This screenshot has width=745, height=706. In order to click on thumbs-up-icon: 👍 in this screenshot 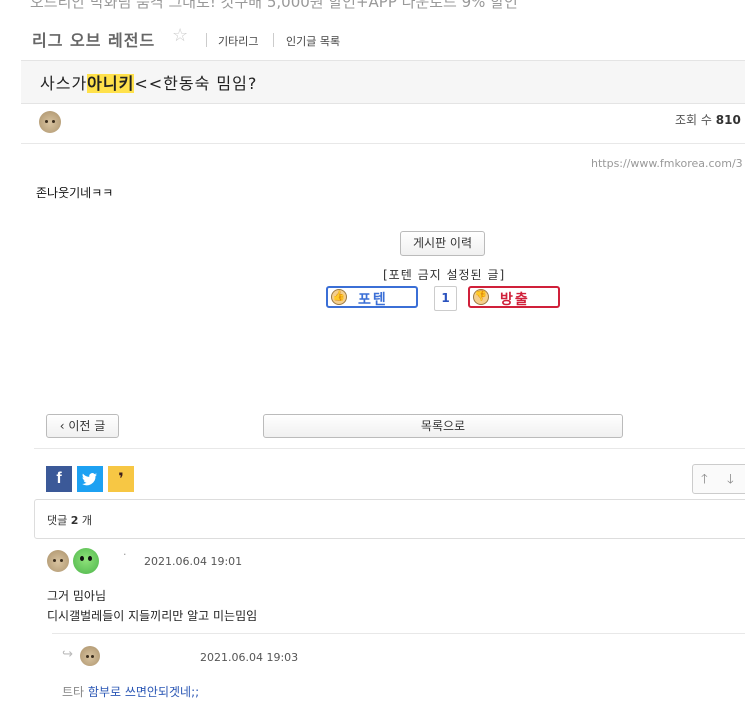, I will do `click(339, 297)`.